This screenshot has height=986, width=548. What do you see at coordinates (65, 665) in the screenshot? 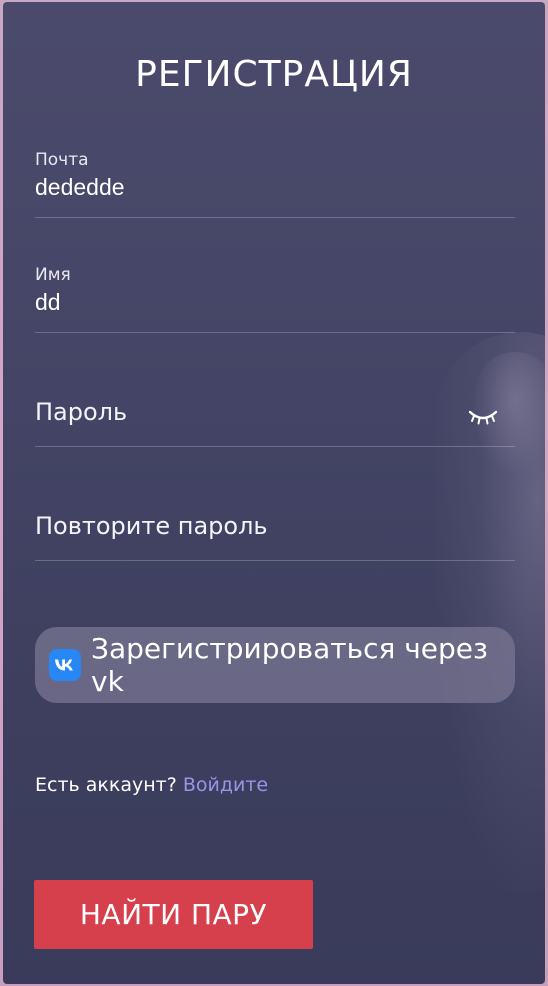
I see `vk-logo-icon` at bounding box center [65, 665].